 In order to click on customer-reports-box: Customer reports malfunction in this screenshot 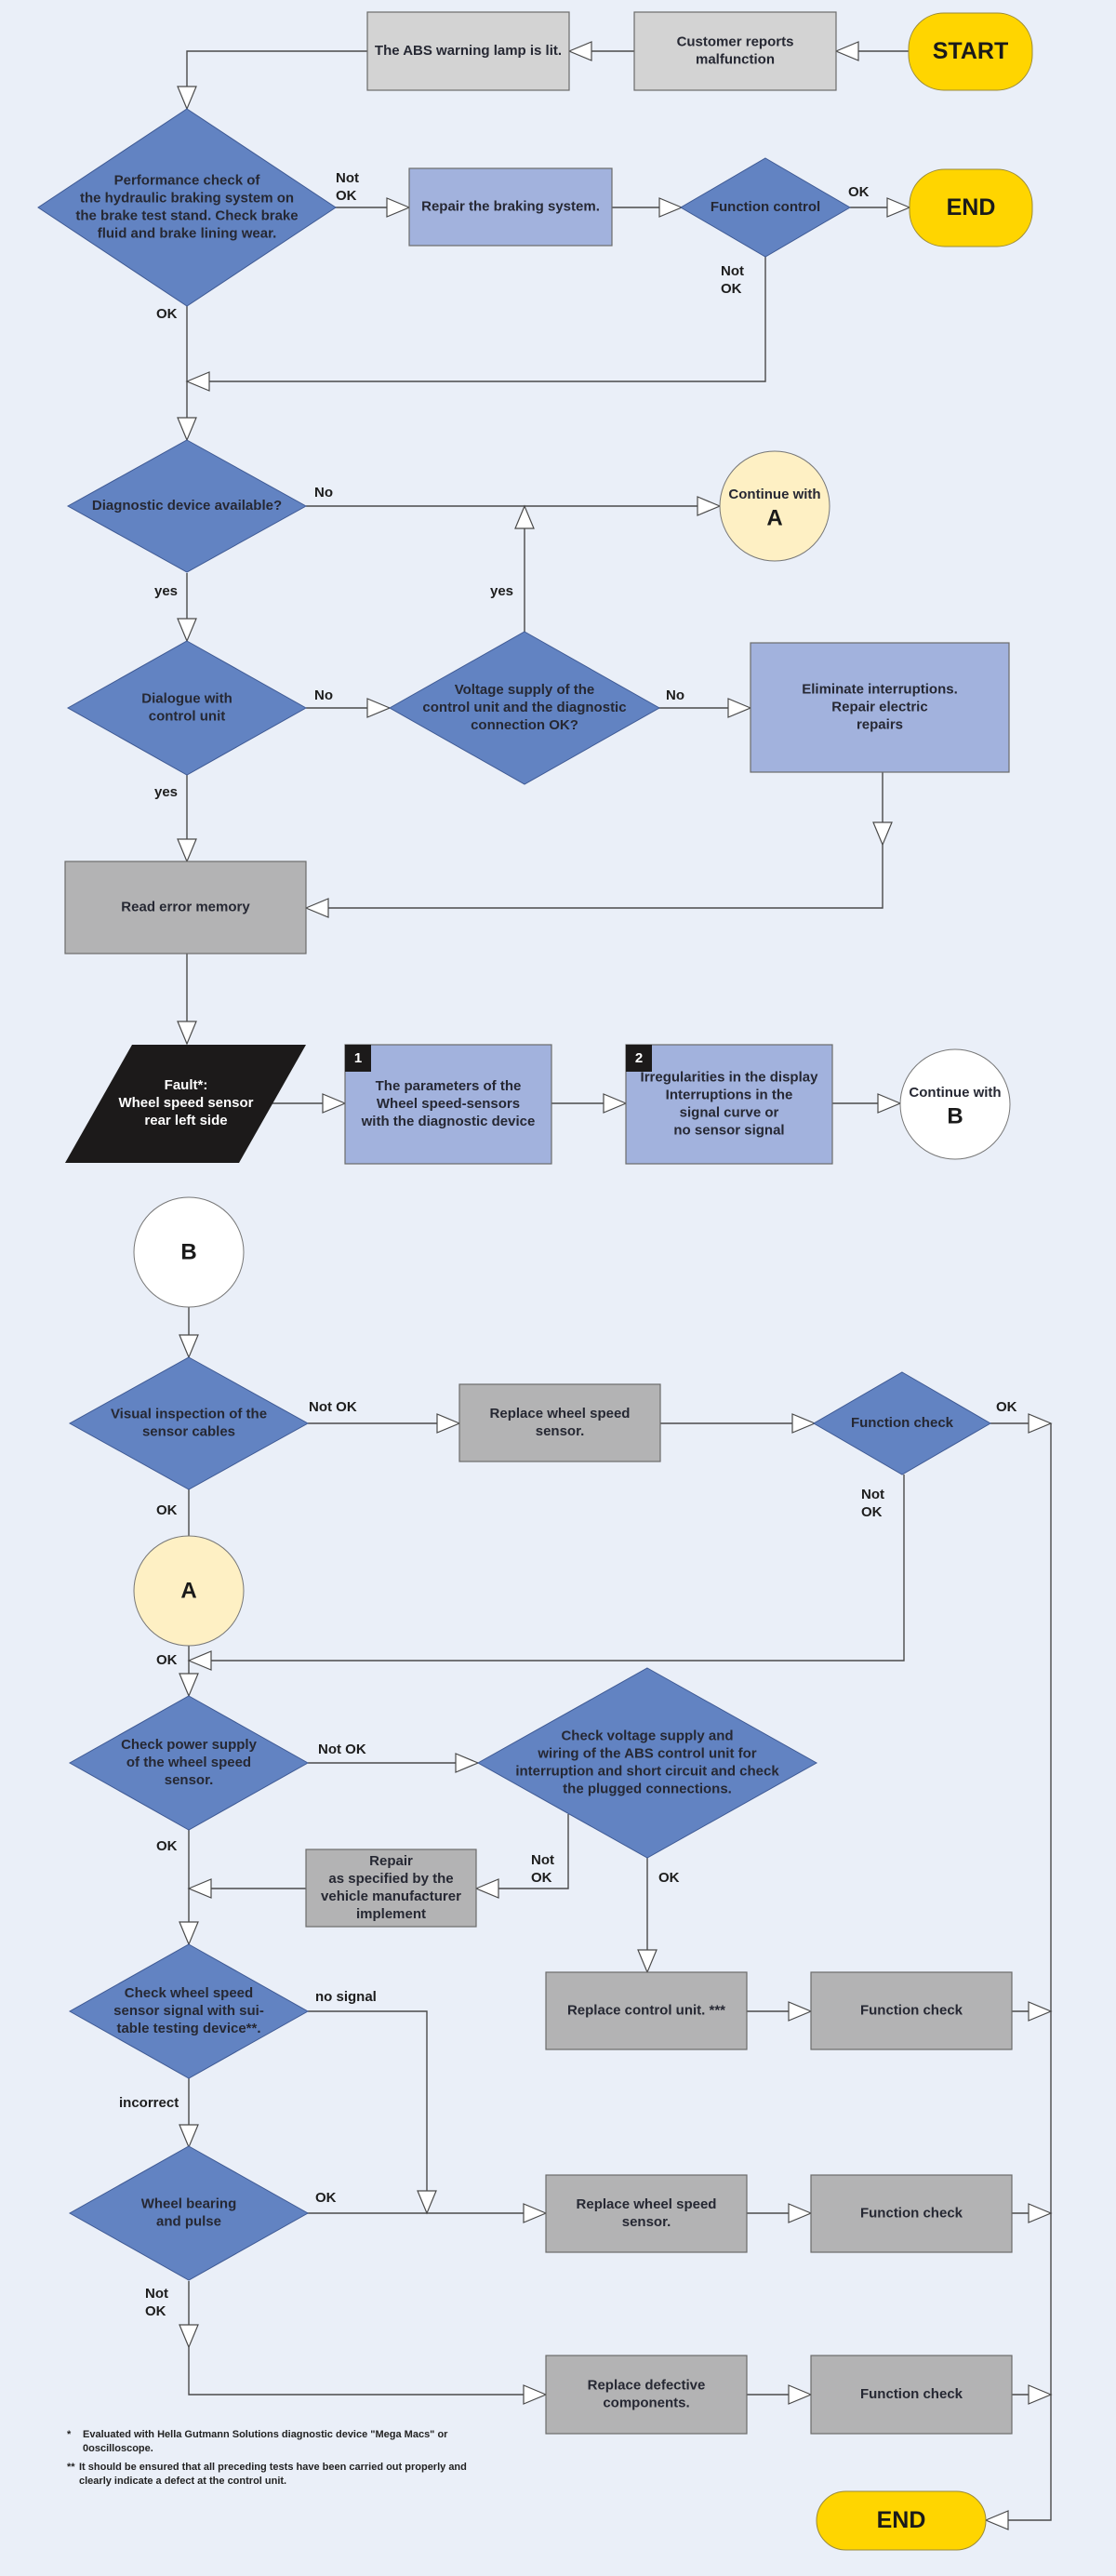, I will do `click(735, 51)`.